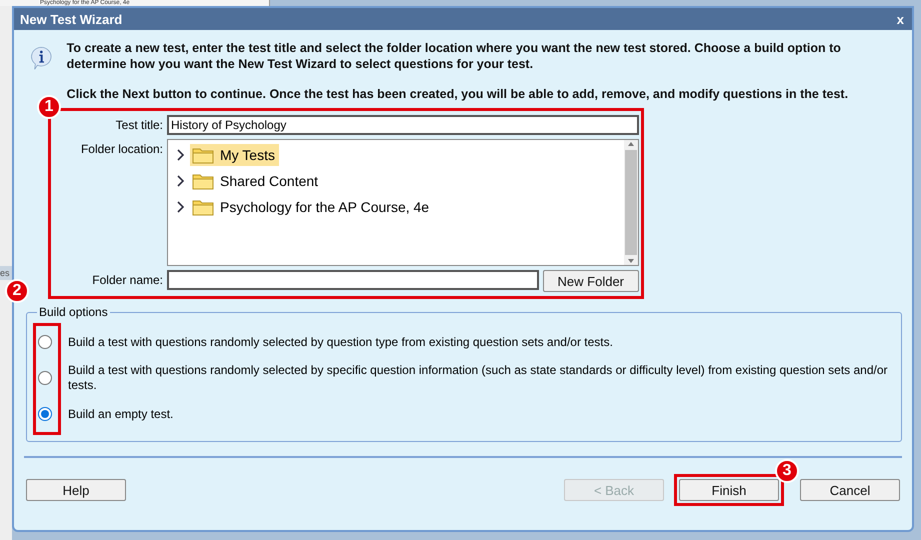  Describe the element at coordinates (454, 56) in the screenshot. I see `instruction-text: To create a new test, enter the test title and select the folder location where you want the new test stored. Choose a build option to determine how you want the New Test Wizard to select questions for your test.` at that location.